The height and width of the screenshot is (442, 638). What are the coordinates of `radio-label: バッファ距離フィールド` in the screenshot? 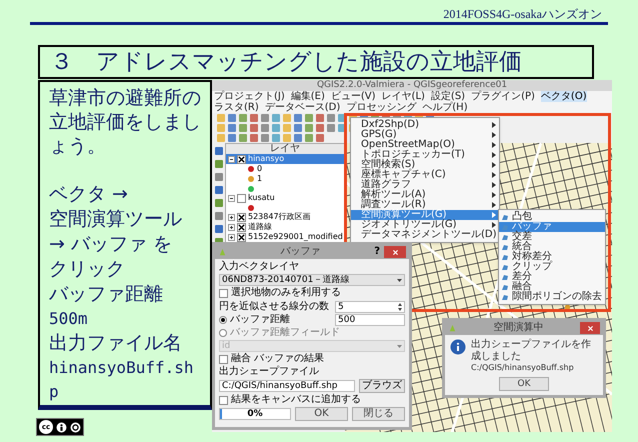 It's located at (285, 333).